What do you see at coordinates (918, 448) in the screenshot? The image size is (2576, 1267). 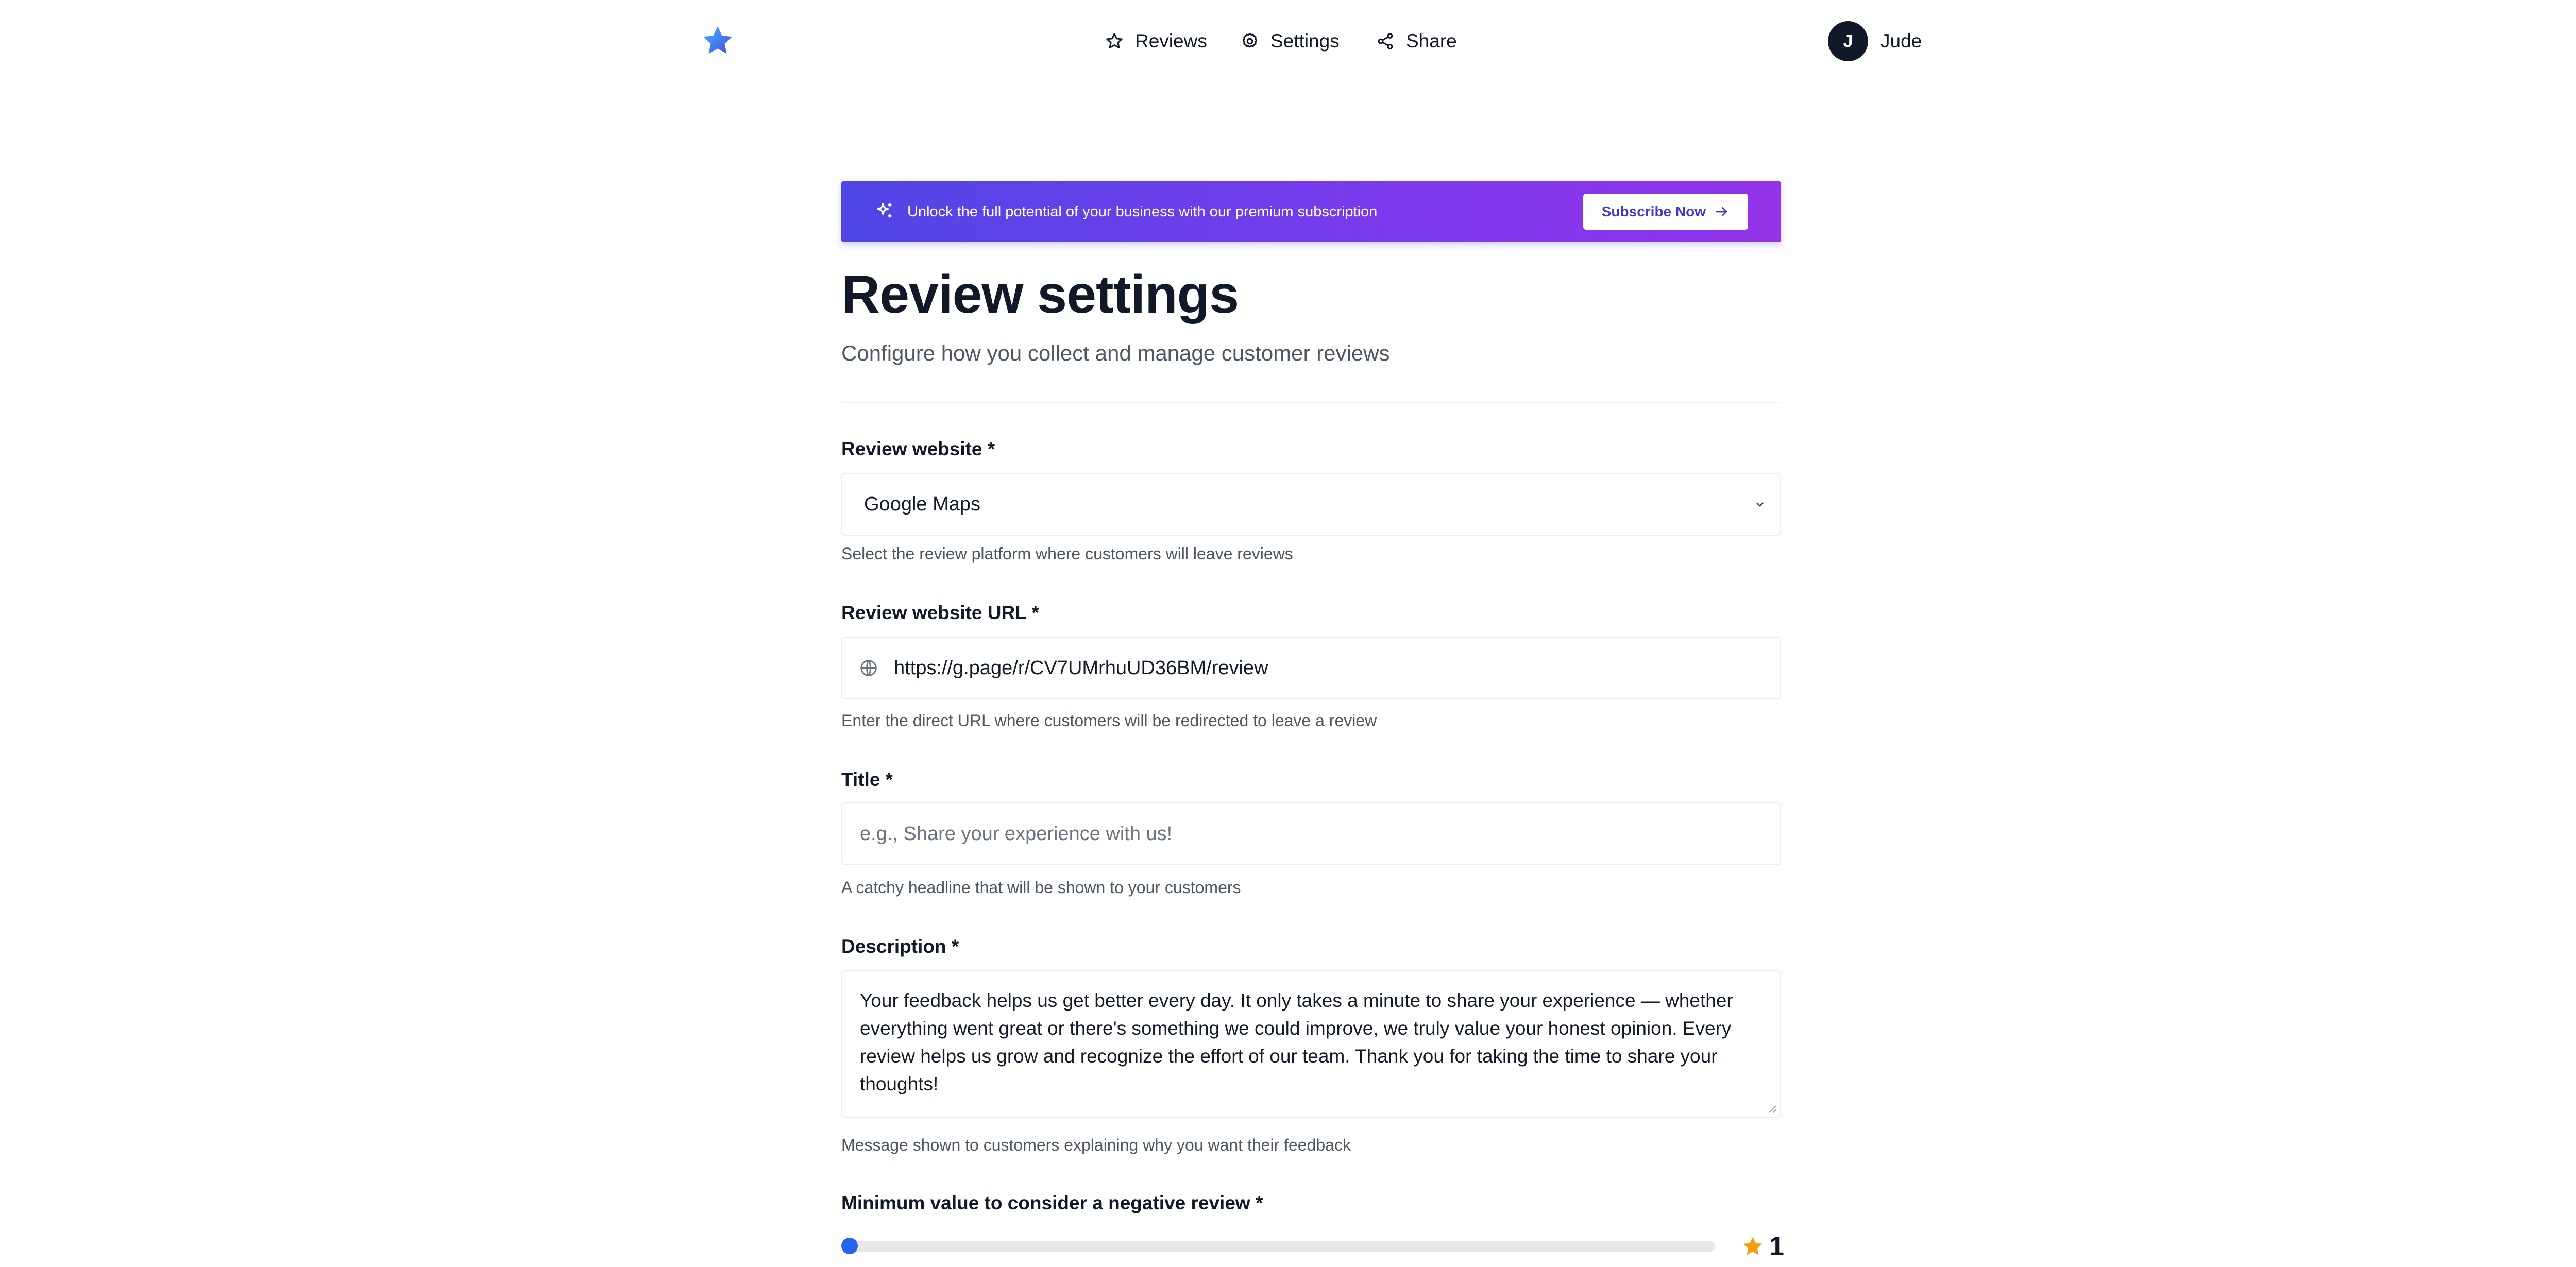 I see `review-website-label: Review website *` at bounding box center [918, 448].